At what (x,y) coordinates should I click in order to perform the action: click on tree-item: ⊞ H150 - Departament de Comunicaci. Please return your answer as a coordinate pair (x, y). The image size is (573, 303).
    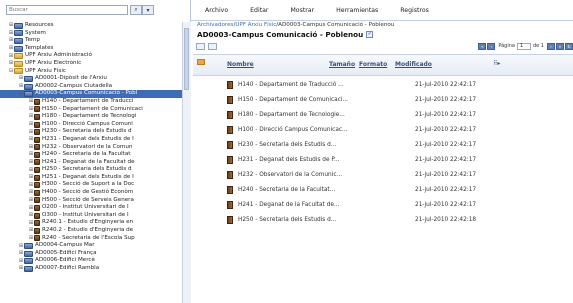
    Looking at the image, I should click on (91, 110).